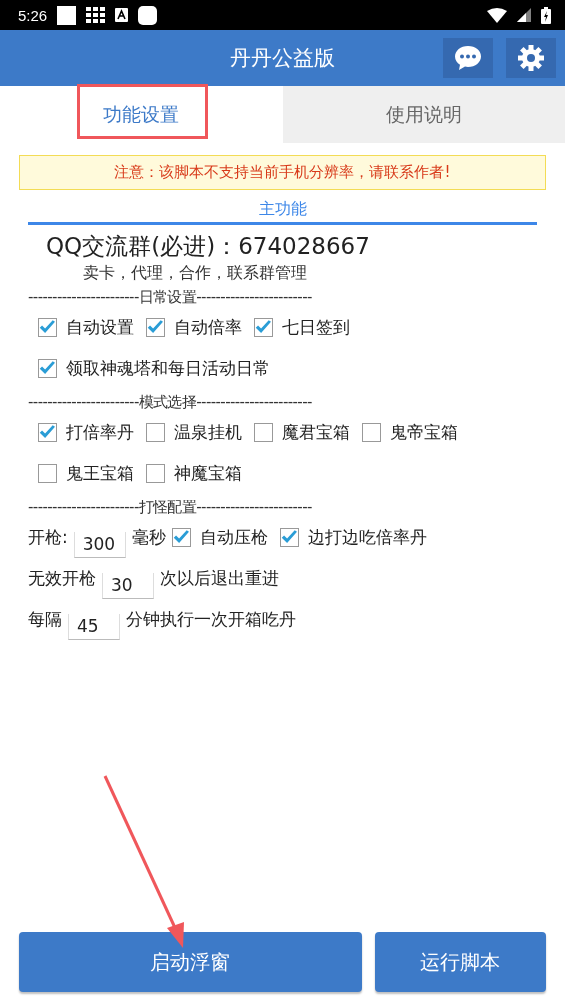 The height and width of the screenshot is (1004, 565). I want to click on qq-group-text: QQ交流群(必进)：674028667, so click(208, 246).